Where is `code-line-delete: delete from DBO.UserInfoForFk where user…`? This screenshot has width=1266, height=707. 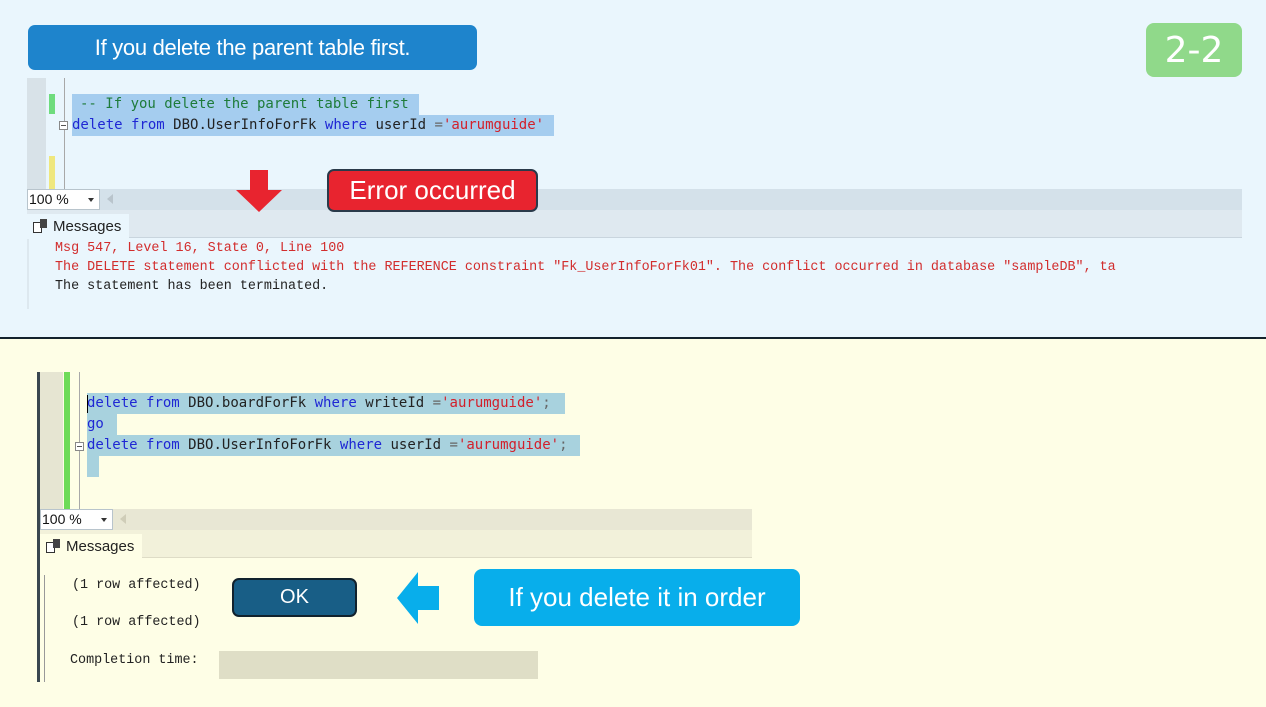 code-line-delete: delete from DBO.UserInfoForFk where user… is located at coordinates (313, 125).